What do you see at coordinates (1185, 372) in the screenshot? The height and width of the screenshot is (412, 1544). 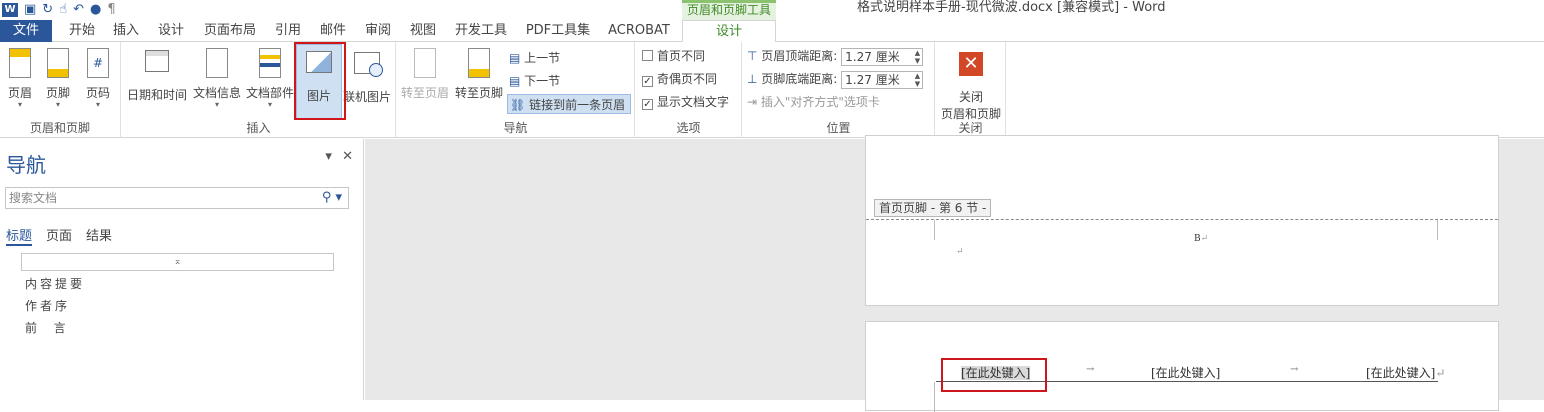 I see `header-field-center: [在此处键入]` at bounding box center [1185, 372].